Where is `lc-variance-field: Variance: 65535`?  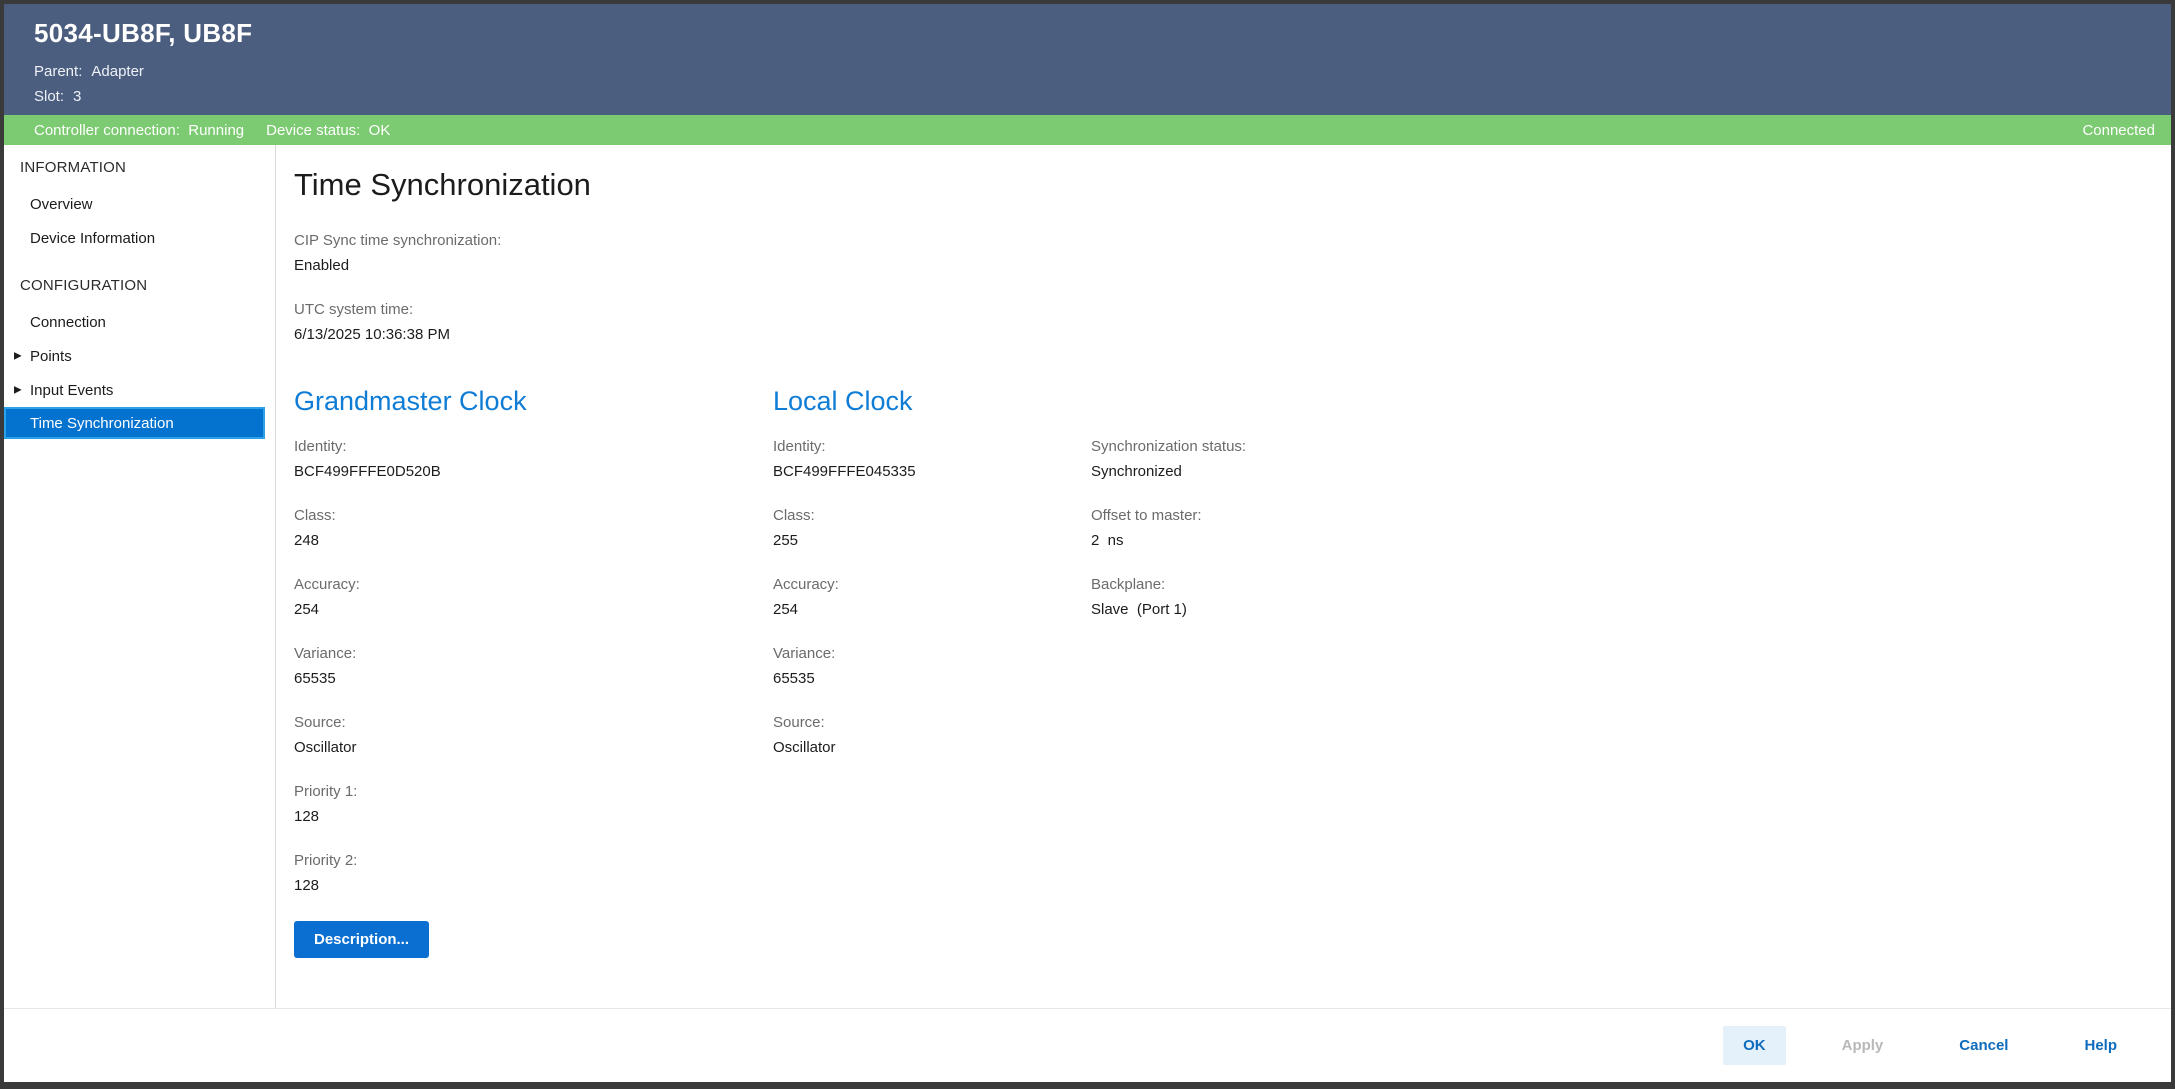
lc-variance-field: Variance: 65535 is located at coordinates (932, 666).